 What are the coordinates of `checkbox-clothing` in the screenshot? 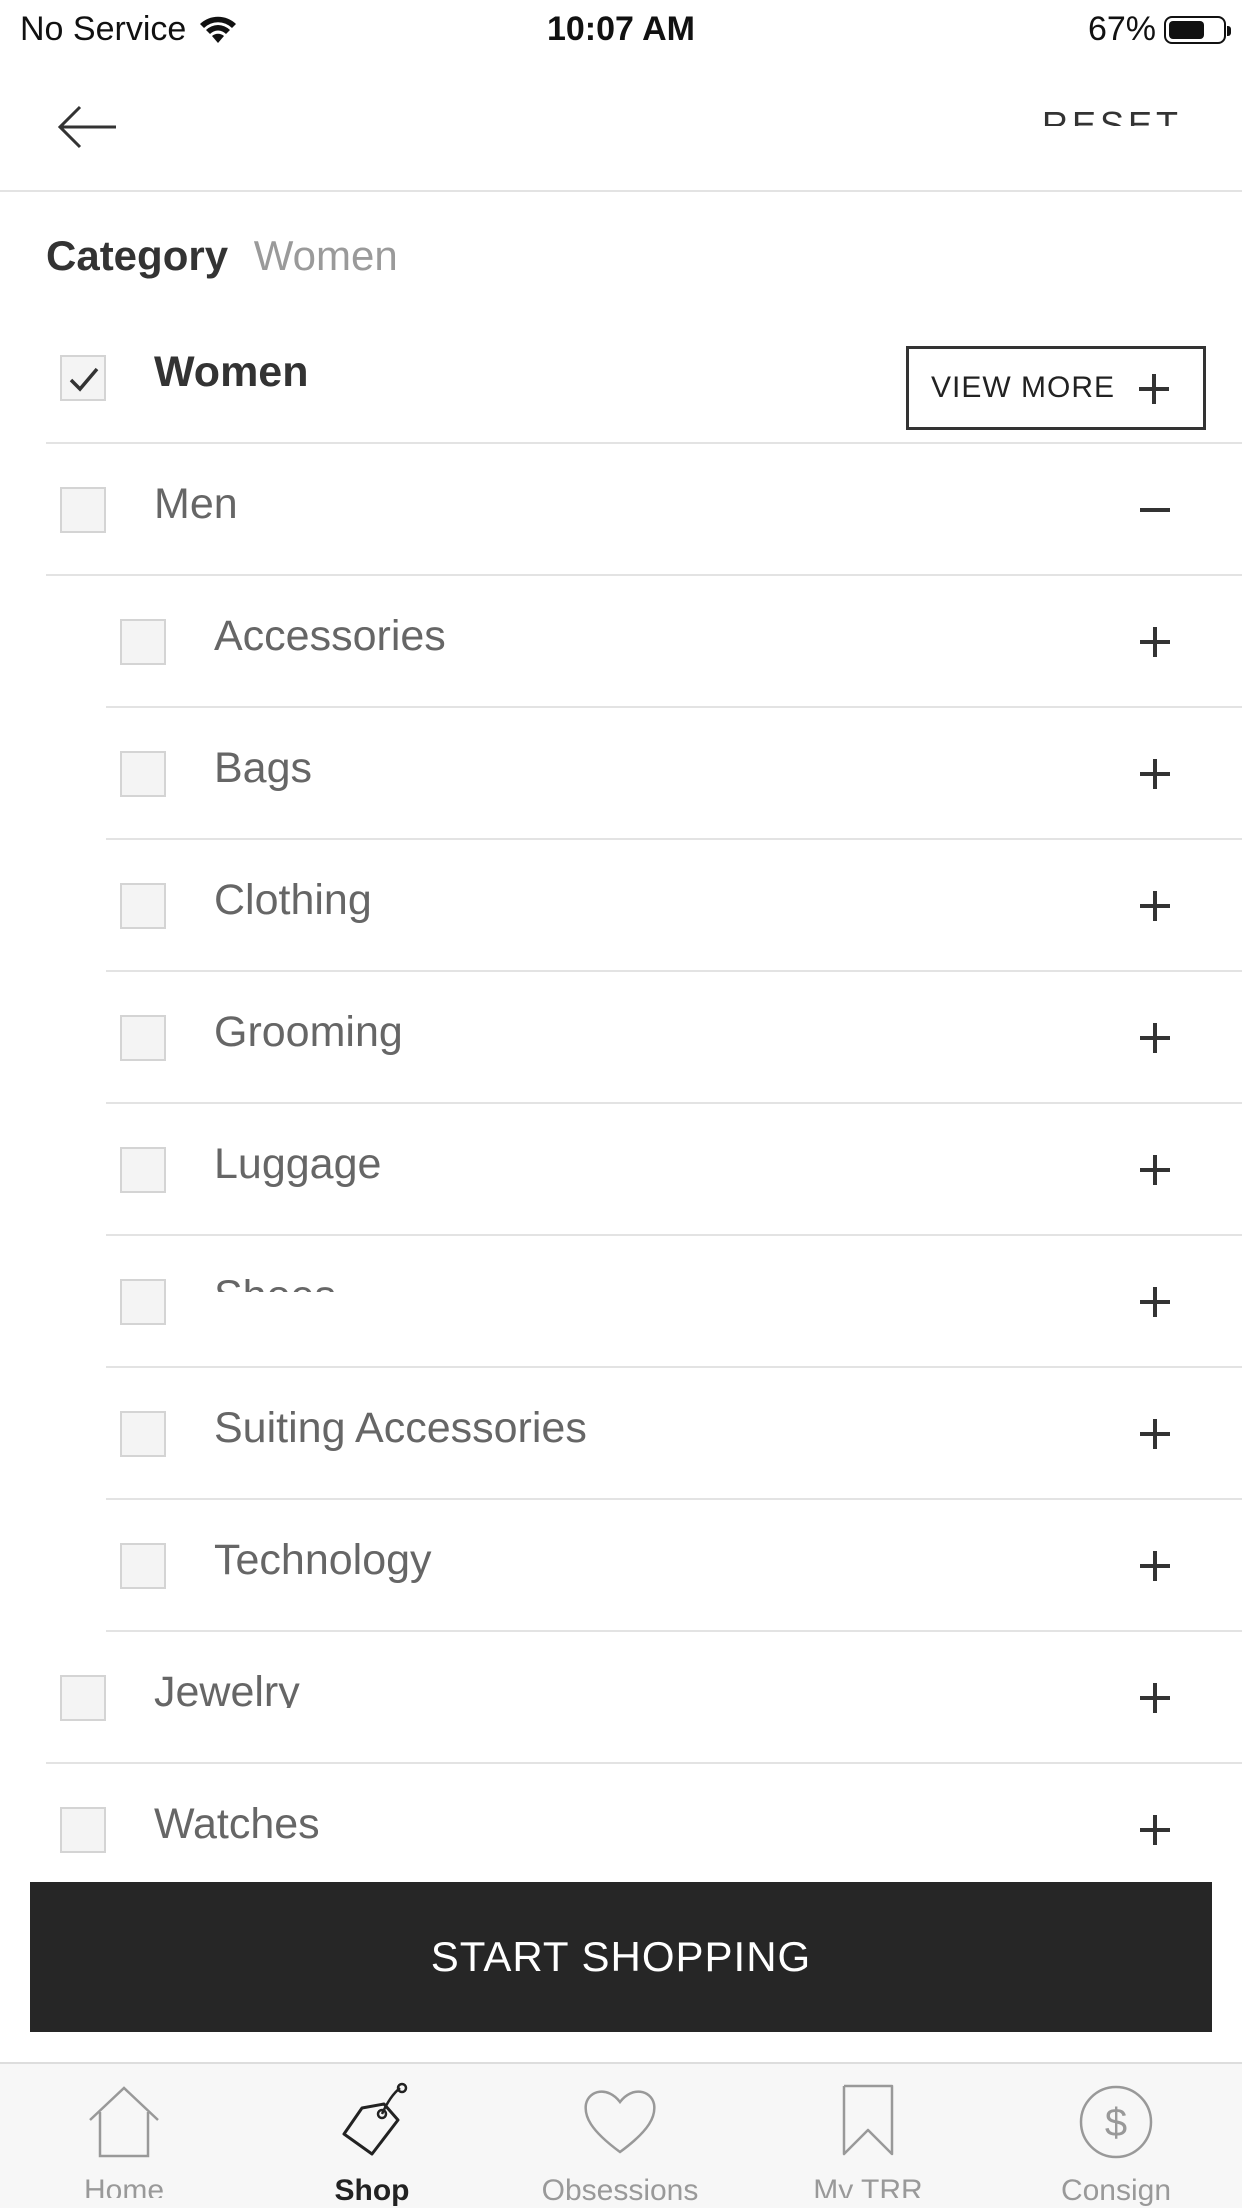 It's located at (143, 906).